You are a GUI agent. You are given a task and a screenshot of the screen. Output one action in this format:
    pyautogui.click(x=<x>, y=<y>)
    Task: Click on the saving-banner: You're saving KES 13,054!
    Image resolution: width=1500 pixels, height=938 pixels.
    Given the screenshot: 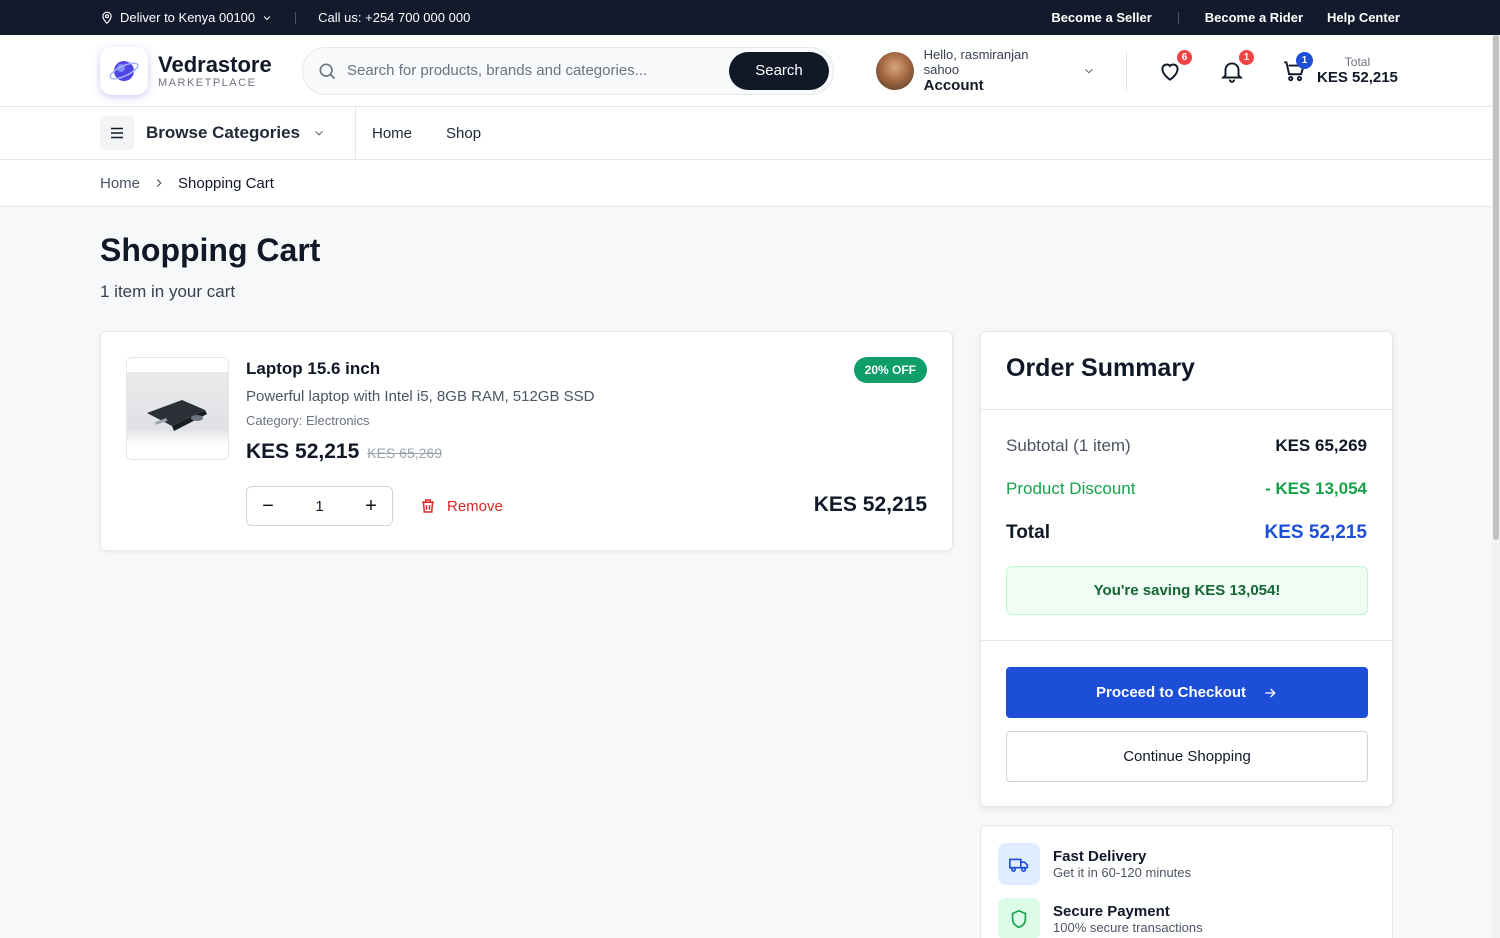 What is the action you would take?
    pyautogui.click(x=1187, y=590)
    